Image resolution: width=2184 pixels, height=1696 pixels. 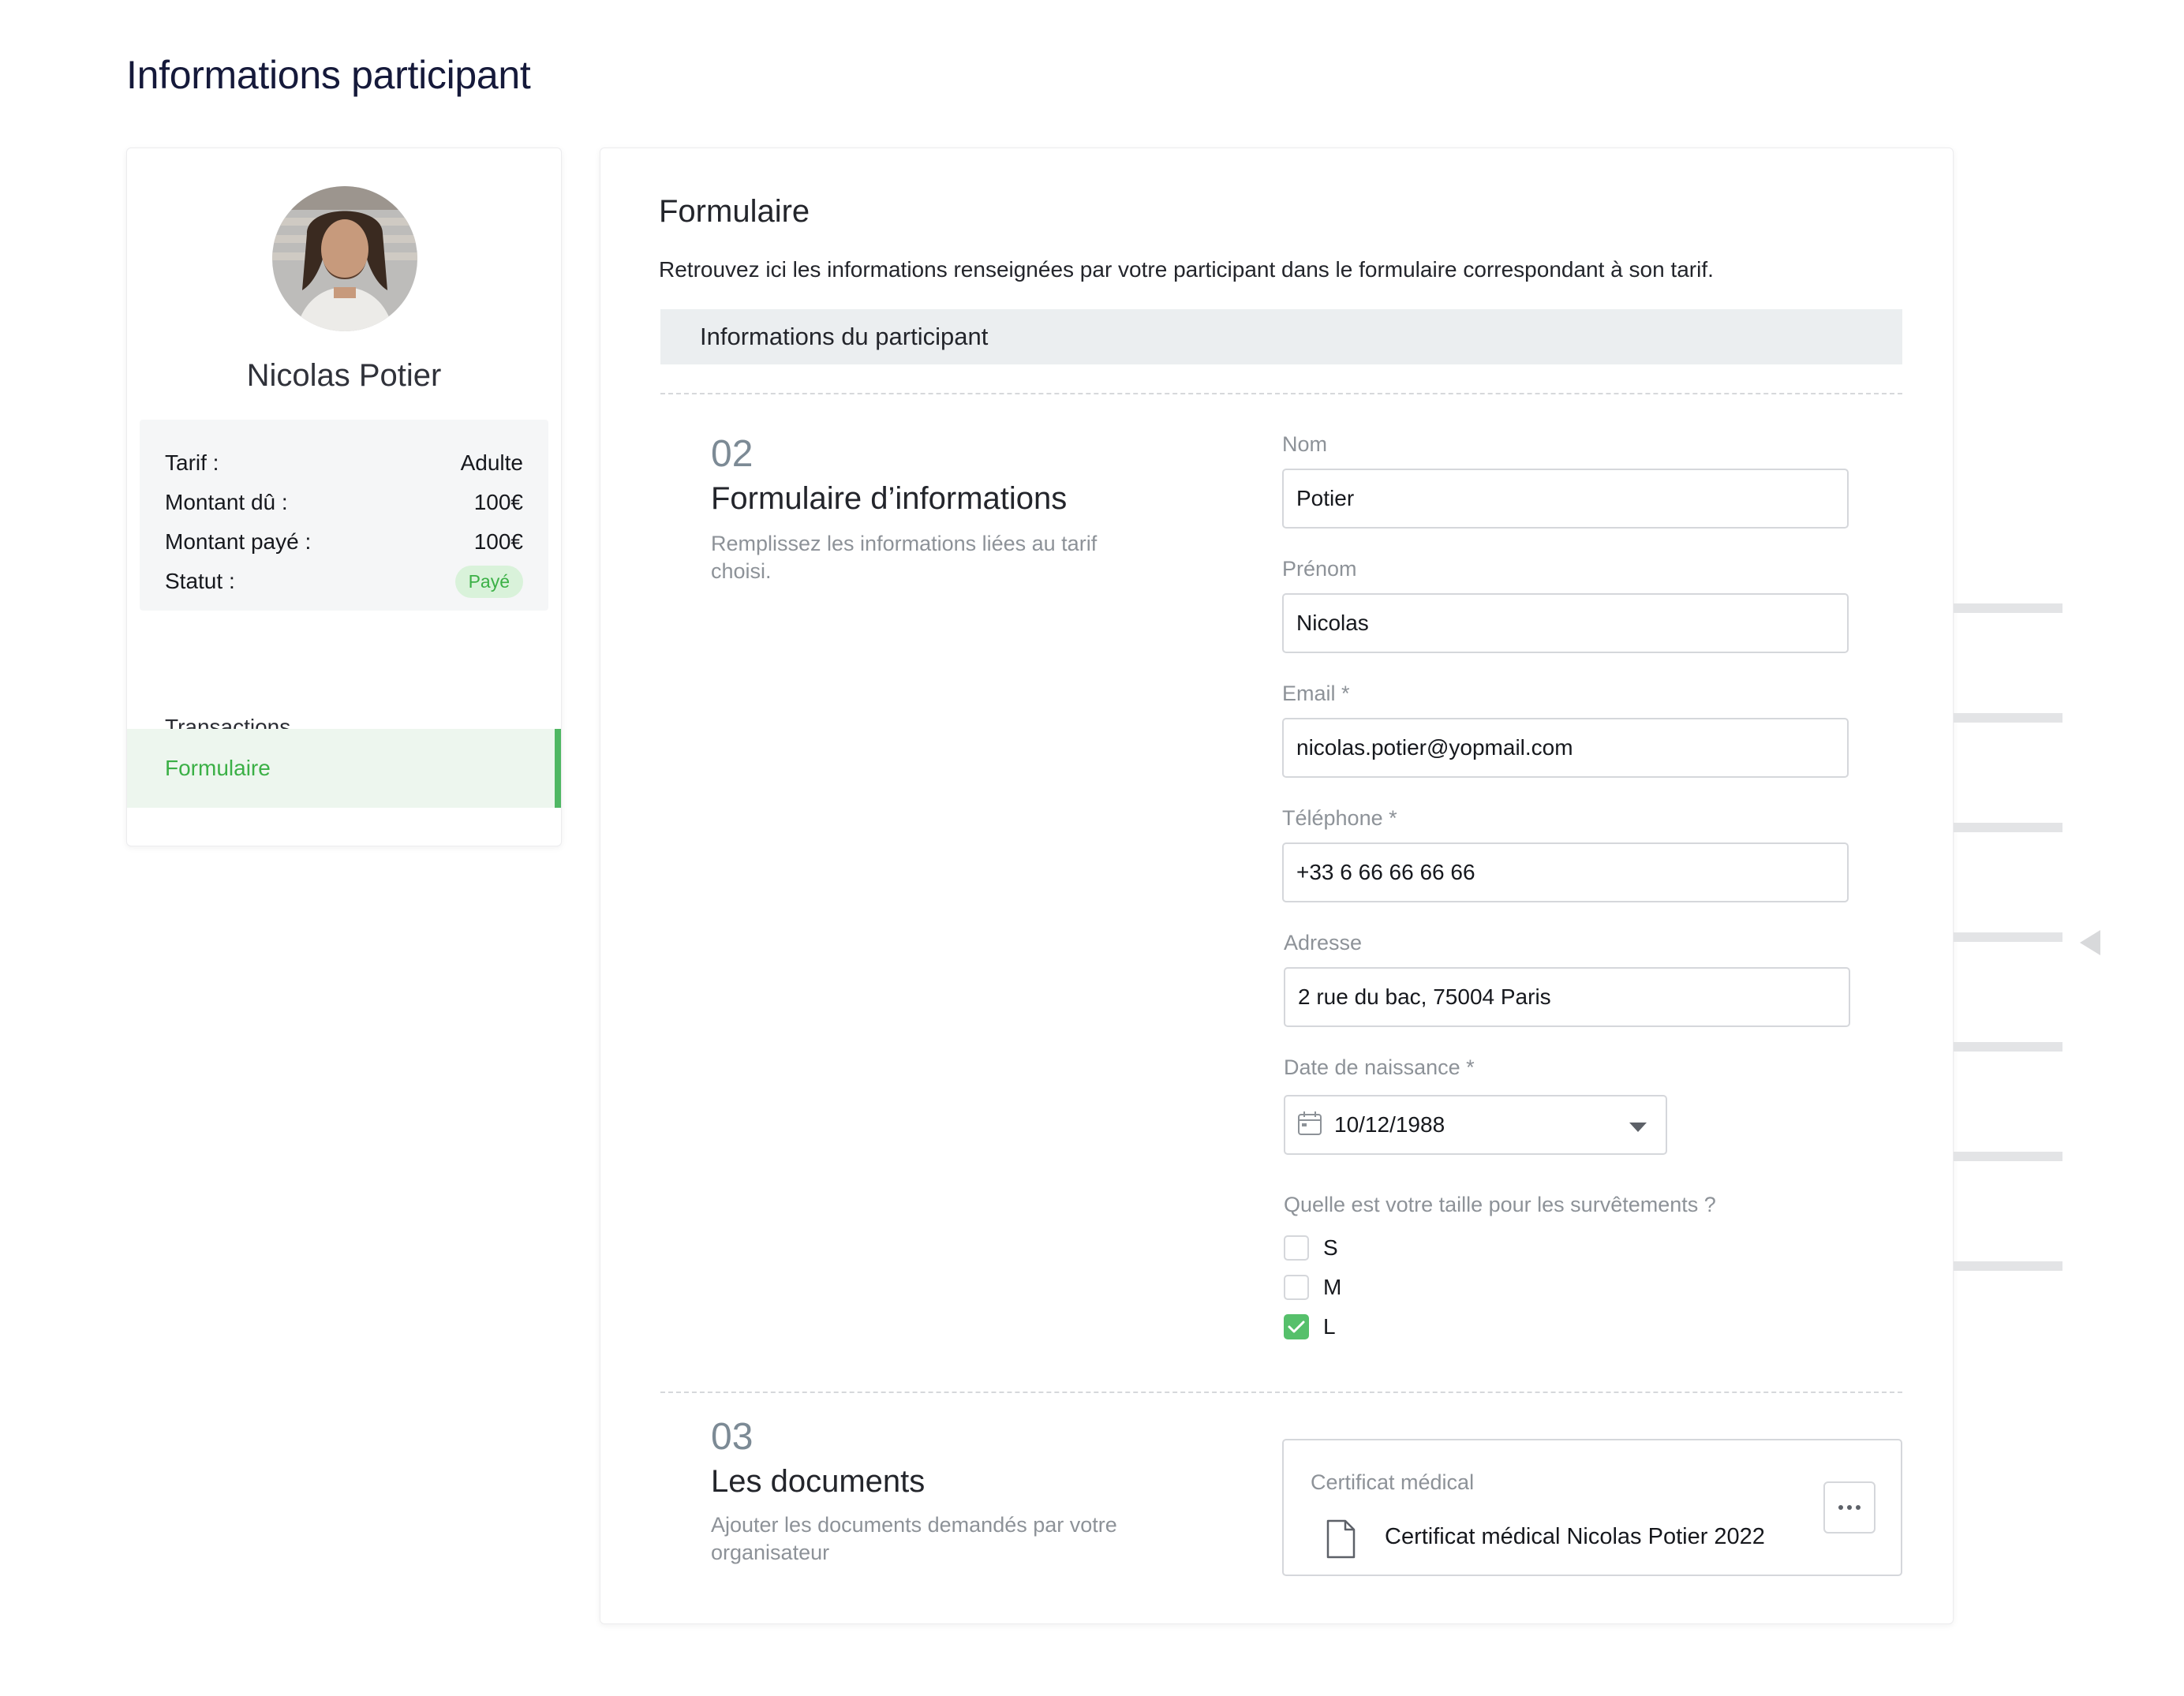 What do you see at coordinates (1311, 1248) in the screenshot?
I see `size-option-s: S` at bounding box center [1311, 1248].